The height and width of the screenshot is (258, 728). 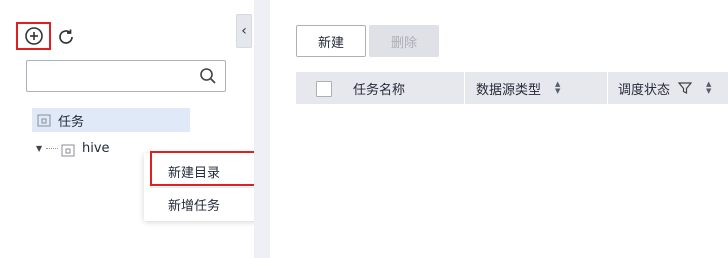 I want to click on plus-circle-icon, so click(x=33, y=36).